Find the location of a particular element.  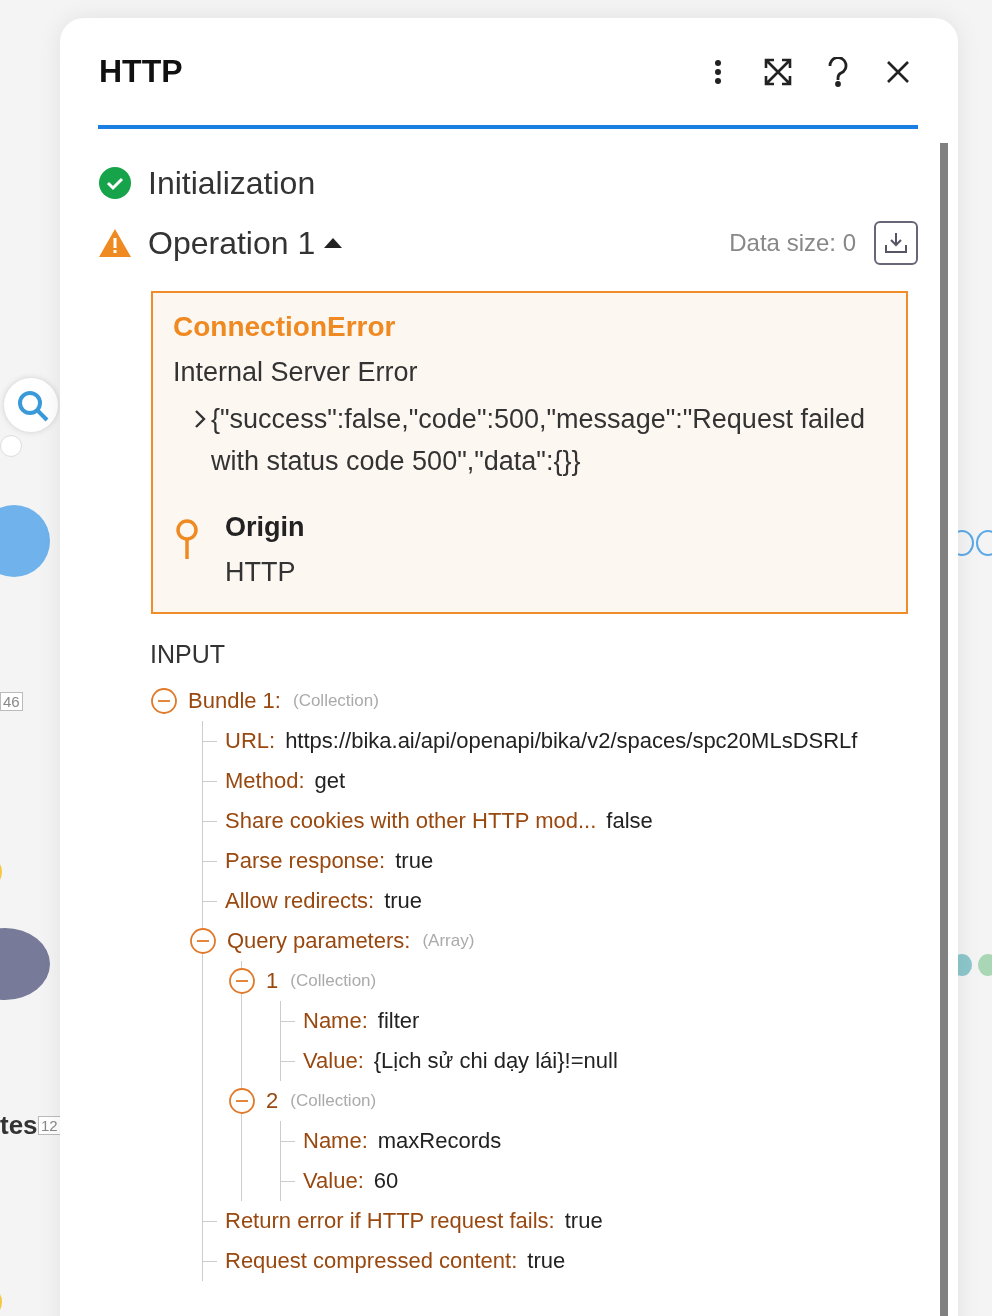

count-badge: 12 is located at coordinates (49, 1125).